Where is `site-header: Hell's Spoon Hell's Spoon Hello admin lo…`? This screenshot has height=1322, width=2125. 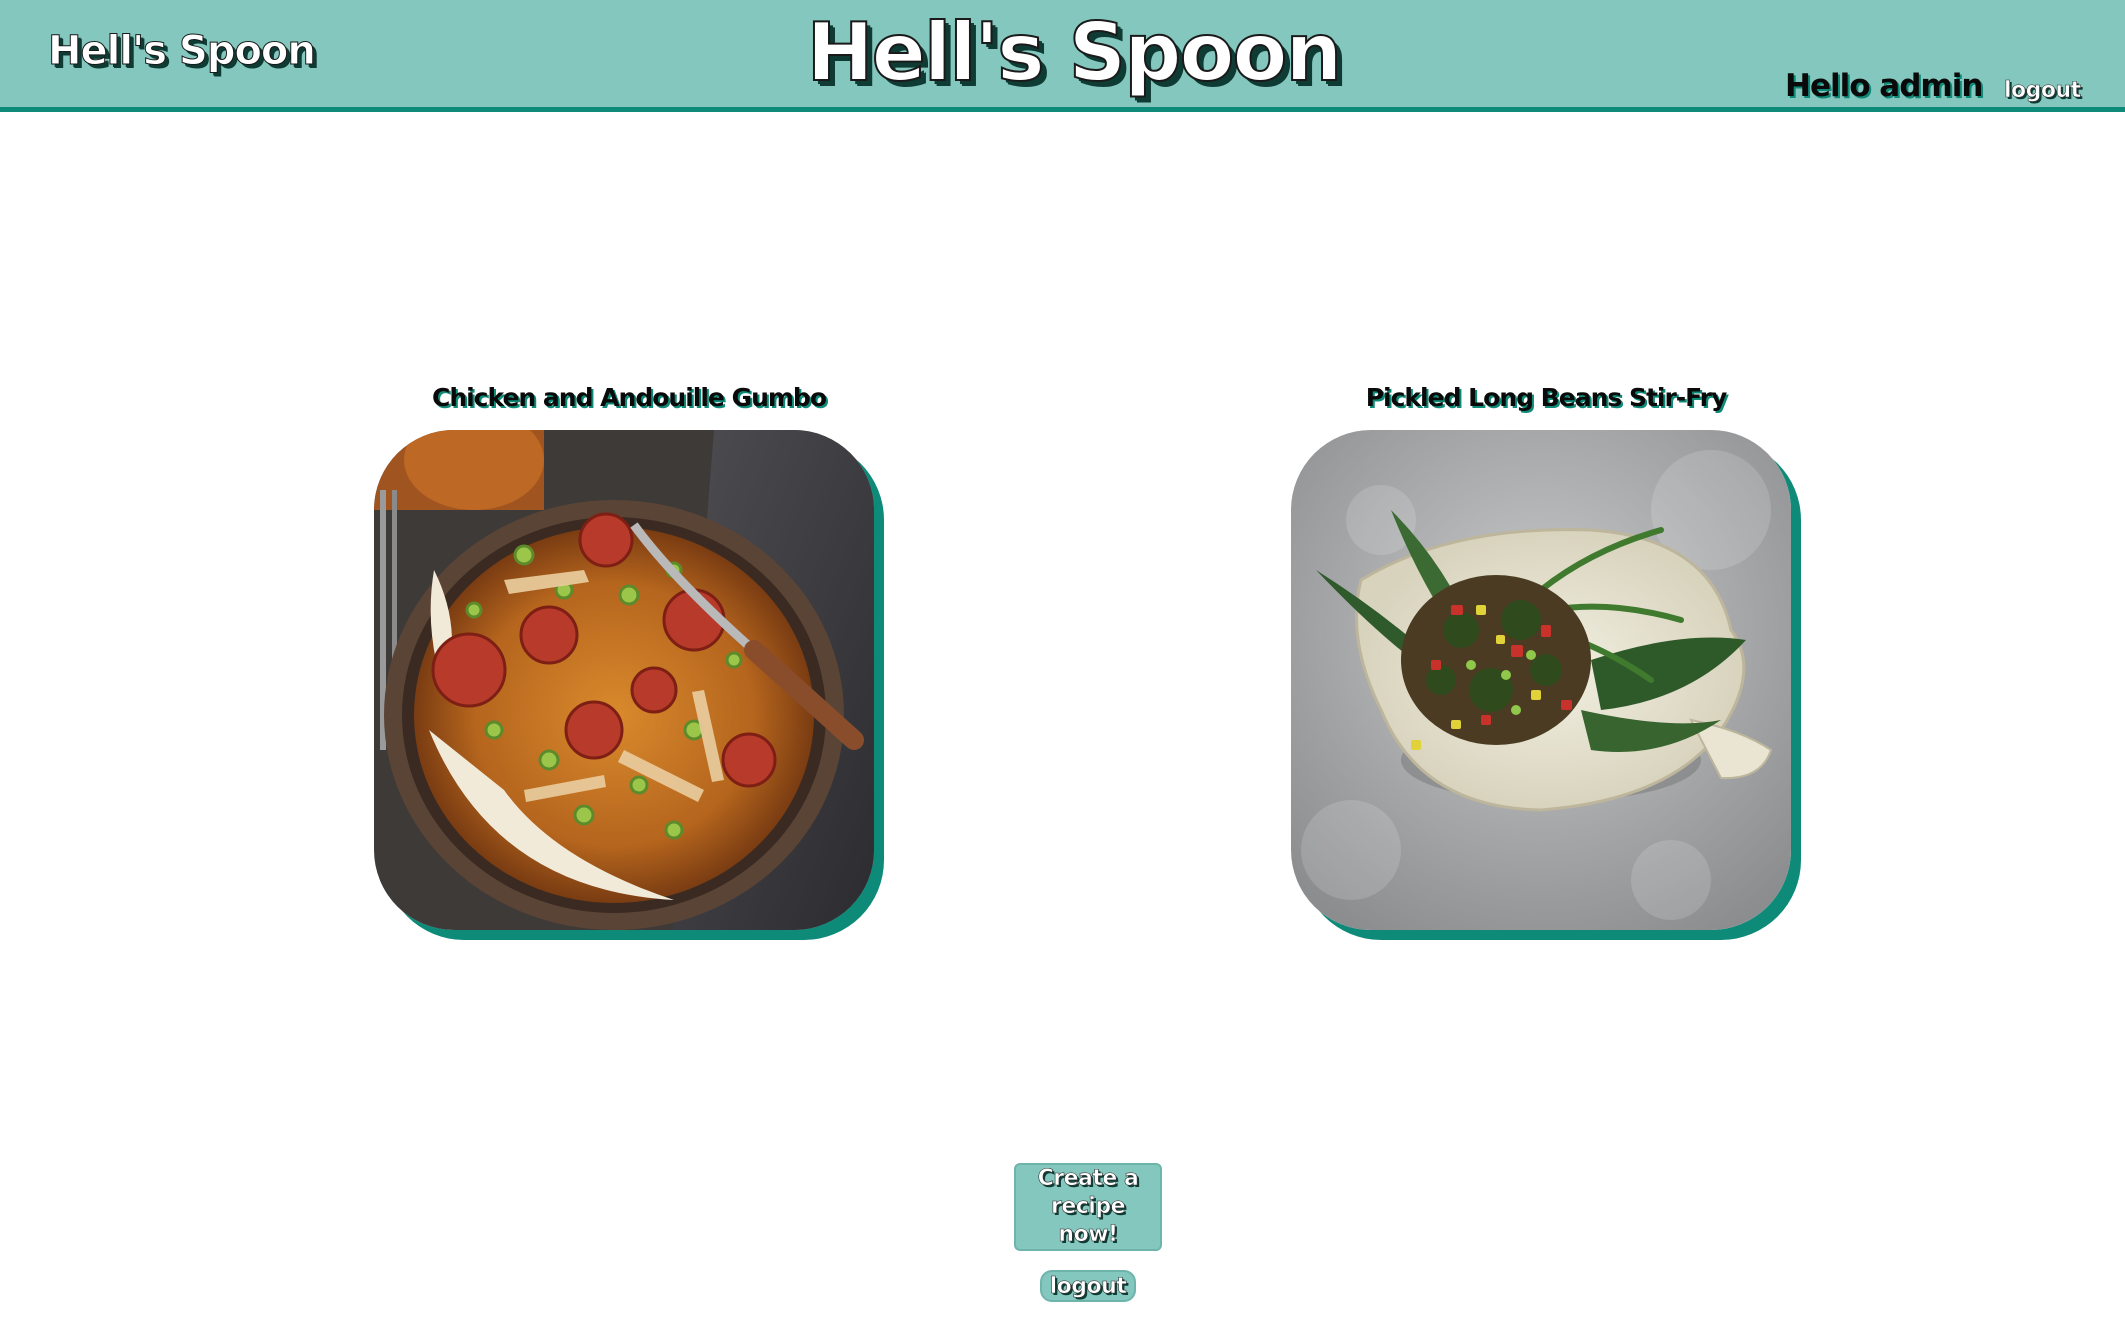
site-header: Hell's Spoon Hell's Spoon Hello admin lo… is located at coordinates (1062, 56).